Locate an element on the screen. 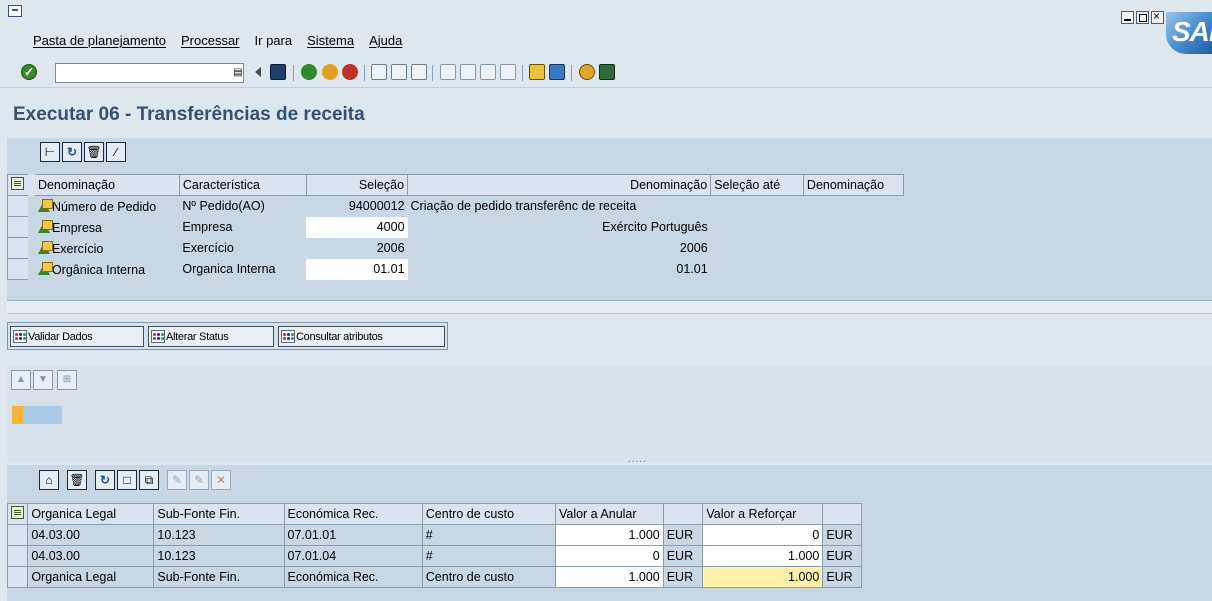  table-row: Exercício Exercício 2006 2006 is located at coordinates (455, 248).